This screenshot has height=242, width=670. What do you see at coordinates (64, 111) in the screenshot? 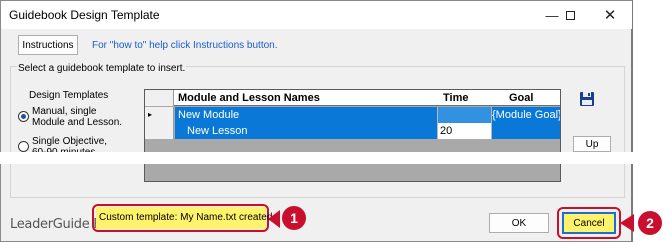
I see `radio-manual-label-line1: Manual, single` at bounding box center [64, 111].